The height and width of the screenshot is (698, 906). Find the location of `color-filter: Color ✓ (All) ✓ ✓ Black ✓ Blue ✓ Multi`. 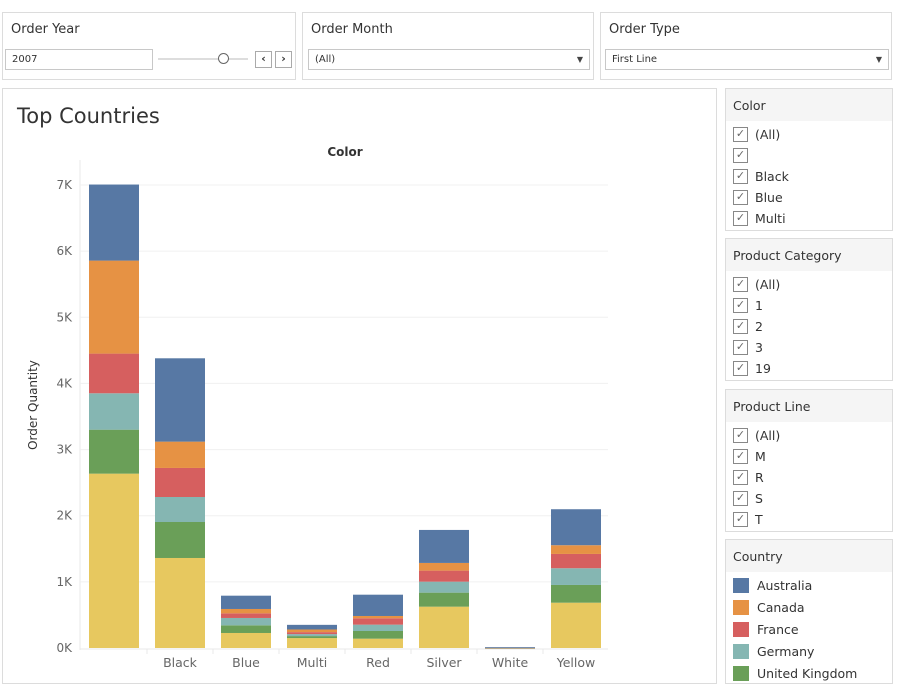

color-filter: Color ✓ (All) ✓ ✓ Black ✓ Blue ✓ Multi is located at coordinates (809, 159).